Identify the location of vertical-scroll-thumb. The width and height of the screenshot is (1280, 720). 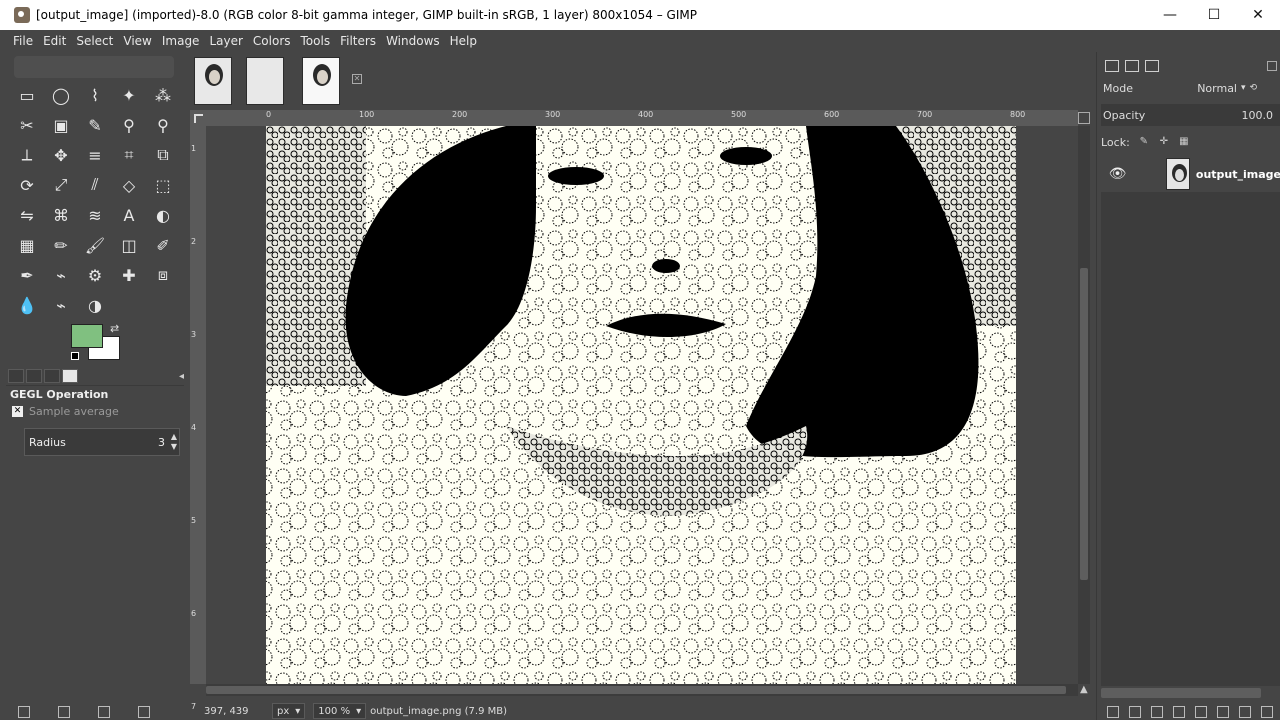
(1084, 424).